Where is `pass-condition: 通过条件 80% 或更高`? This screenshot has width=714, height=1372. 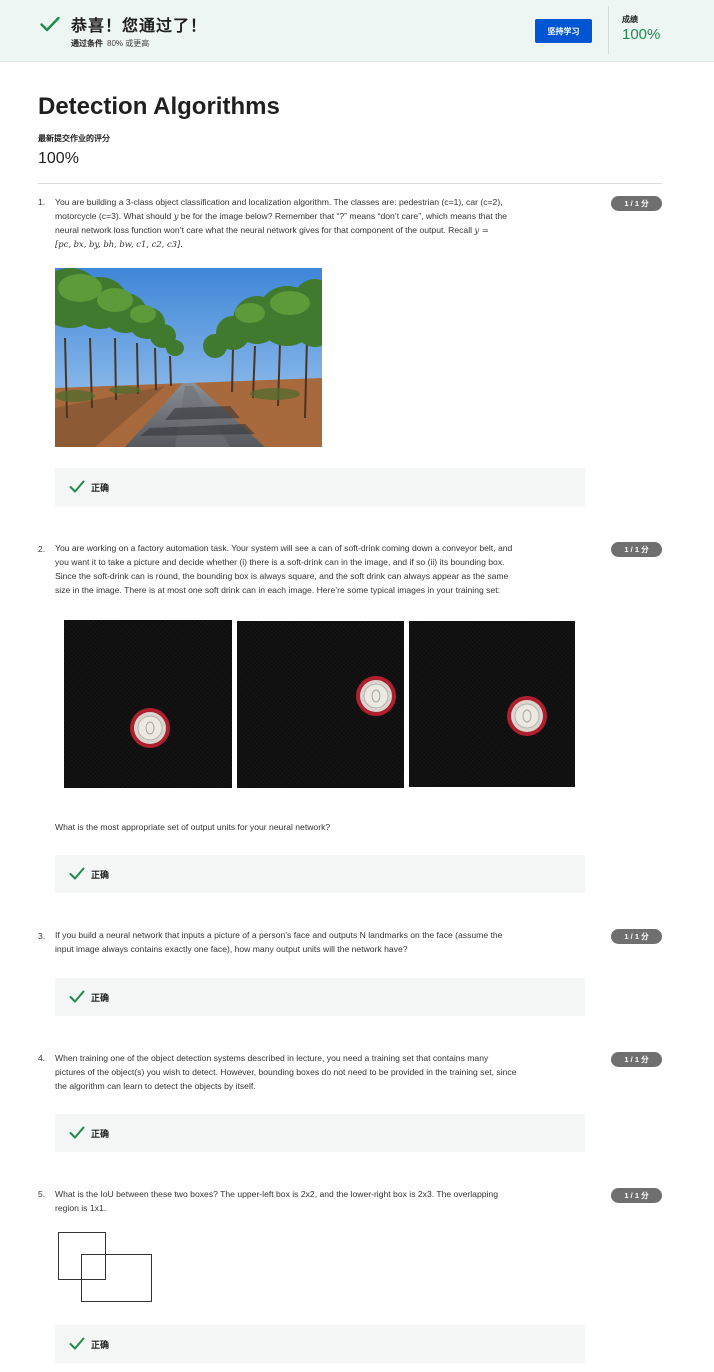
pass-condition: 通过条件 80% 或更高 is located at coordinates (110, 43).